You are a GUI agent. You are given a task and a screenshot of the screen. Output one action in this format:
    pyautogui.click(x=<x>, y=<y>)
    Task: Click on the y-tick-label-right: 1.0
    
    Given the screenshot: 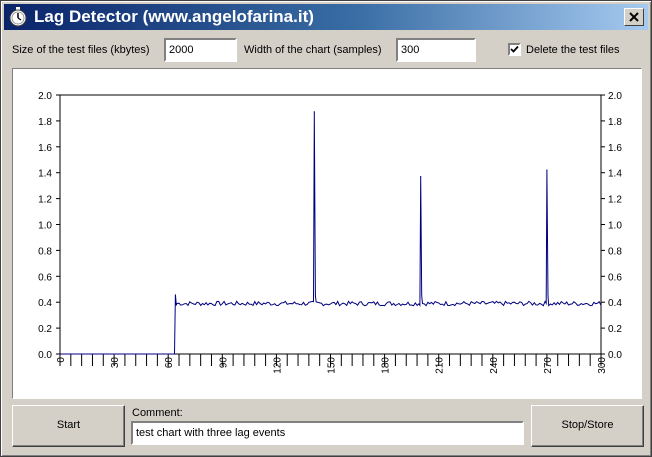 What is the action you would take?
    pyautogui.click(x=615, y=226)
    